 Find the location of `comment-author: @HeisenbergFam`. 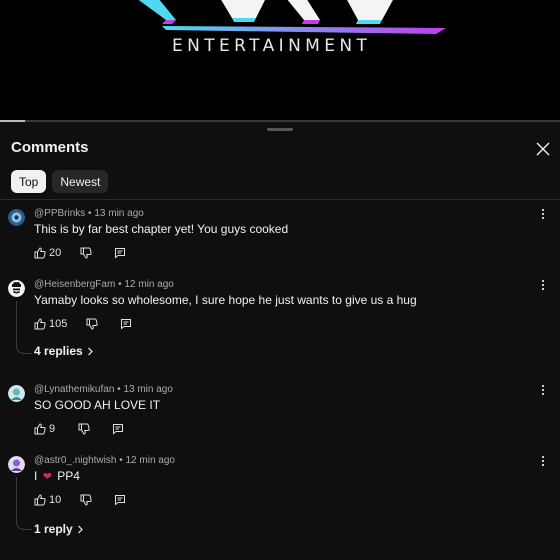

comment-author: @HeisenbergFam is located at coordinates (74, 284).